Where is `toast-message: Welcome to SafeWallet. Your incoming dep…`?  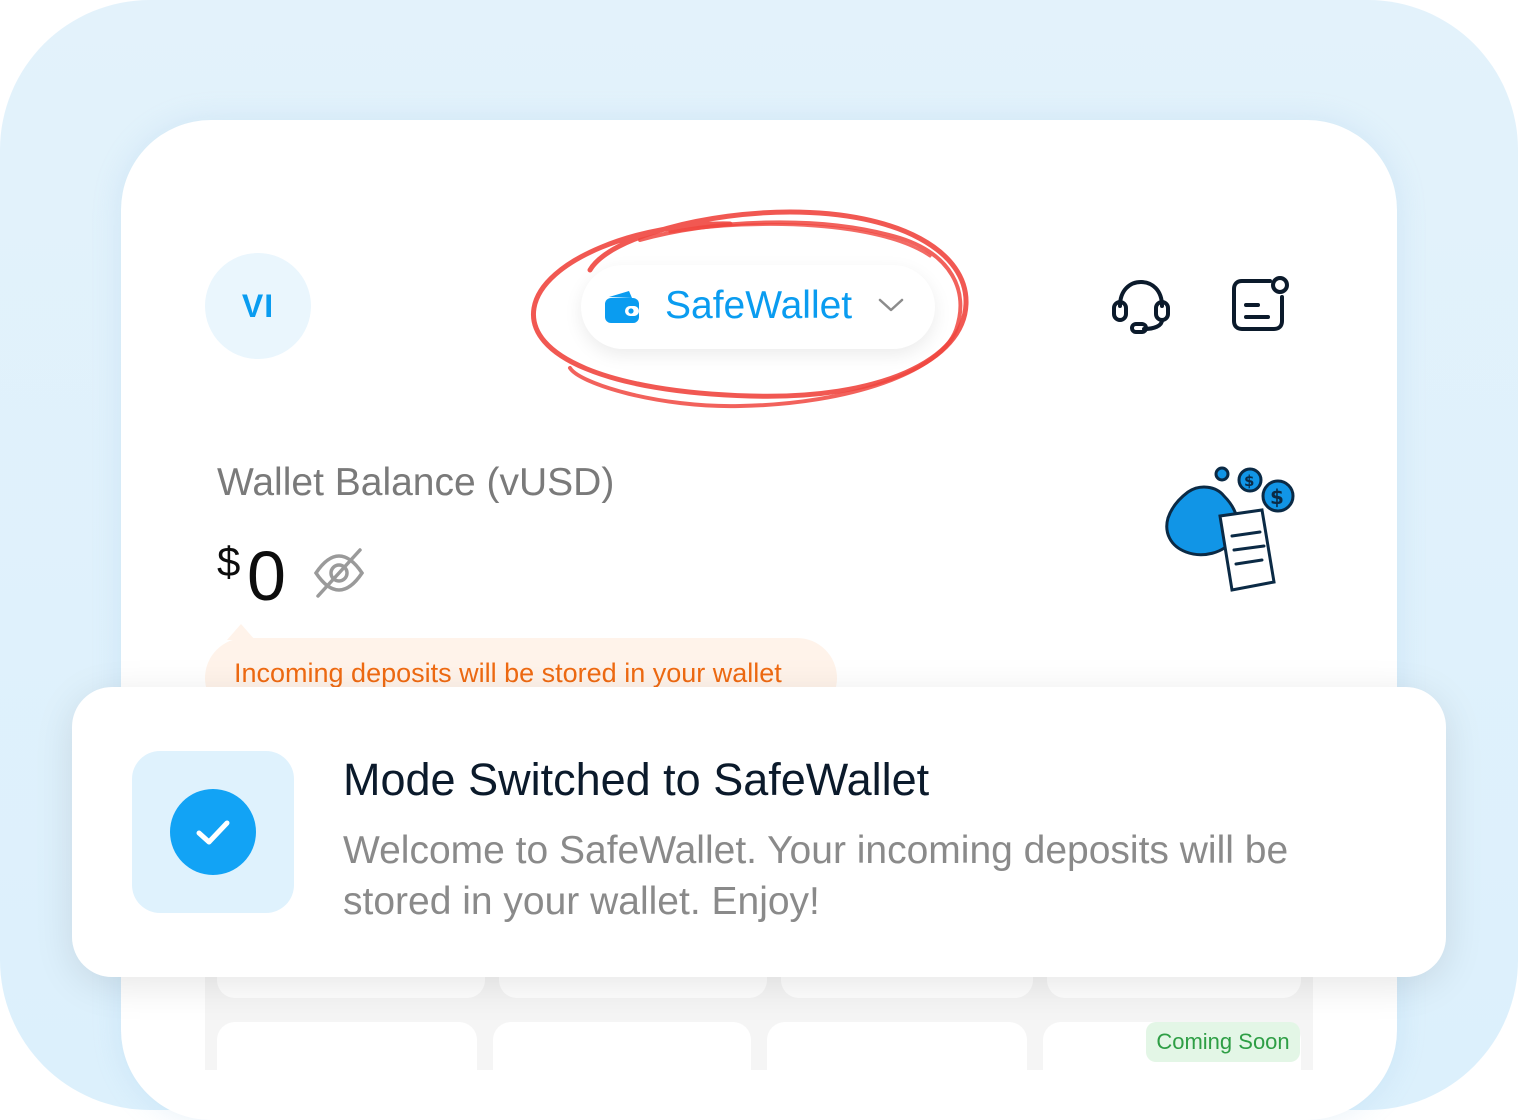 toast-message: Welcome to SafeWallet. Your incoming dep… is located at coordinates (816, 876).